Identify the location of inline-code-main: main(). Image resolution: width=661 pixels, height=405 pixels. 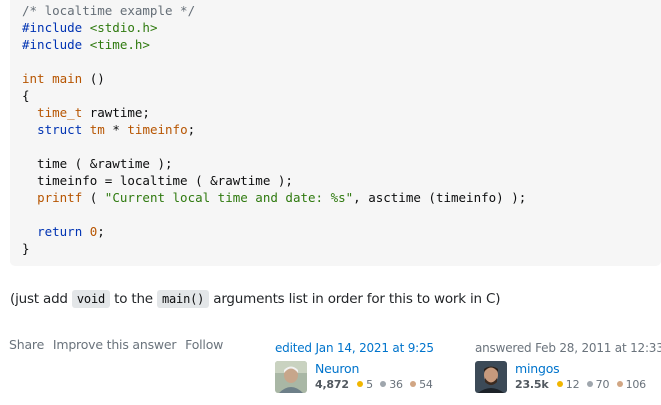
(183, 299).